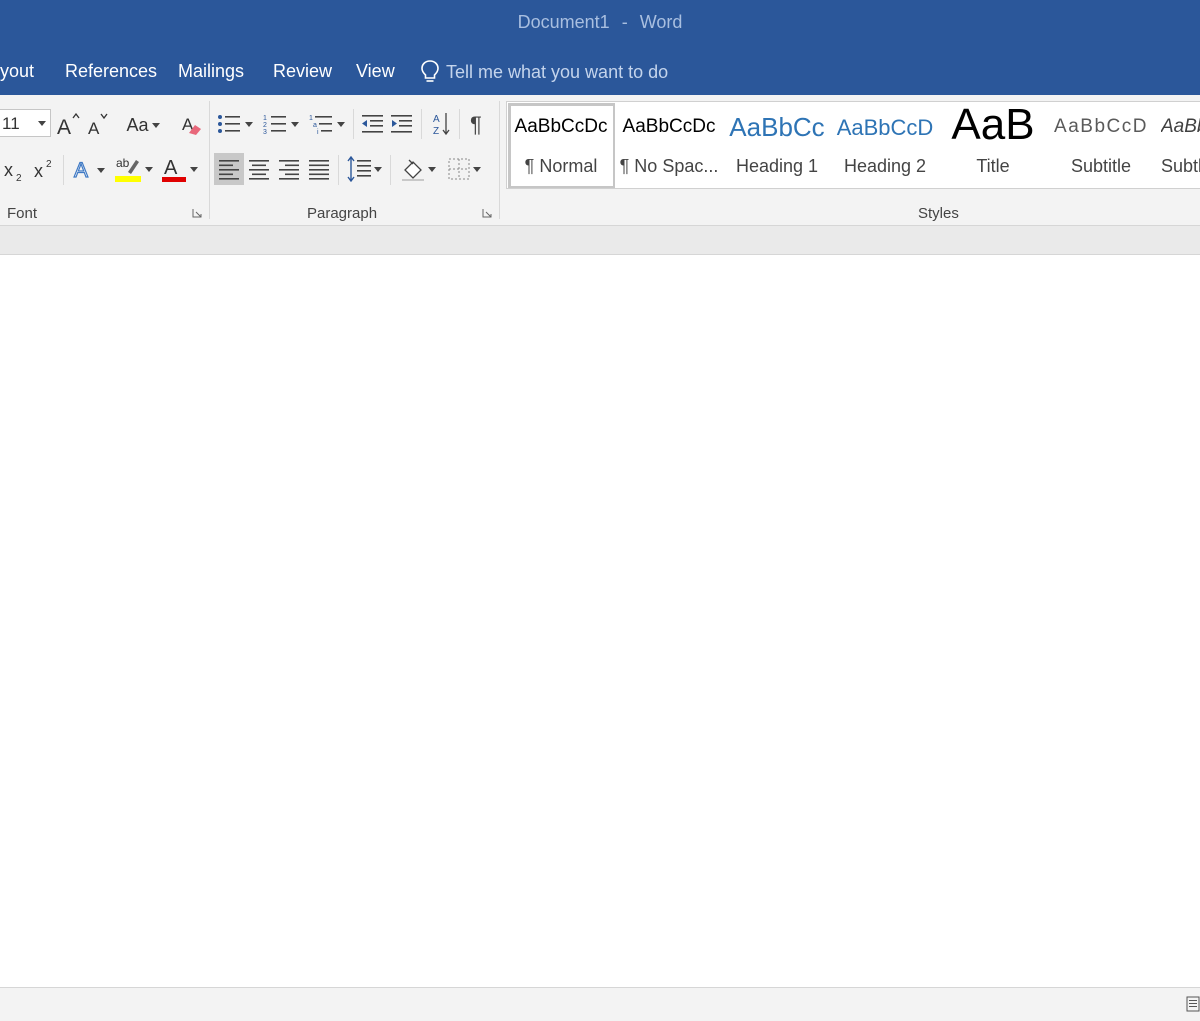 This screenshot has height=1021, width=1200. I want to click on styles-group-label: Styles, so click(938, 213).